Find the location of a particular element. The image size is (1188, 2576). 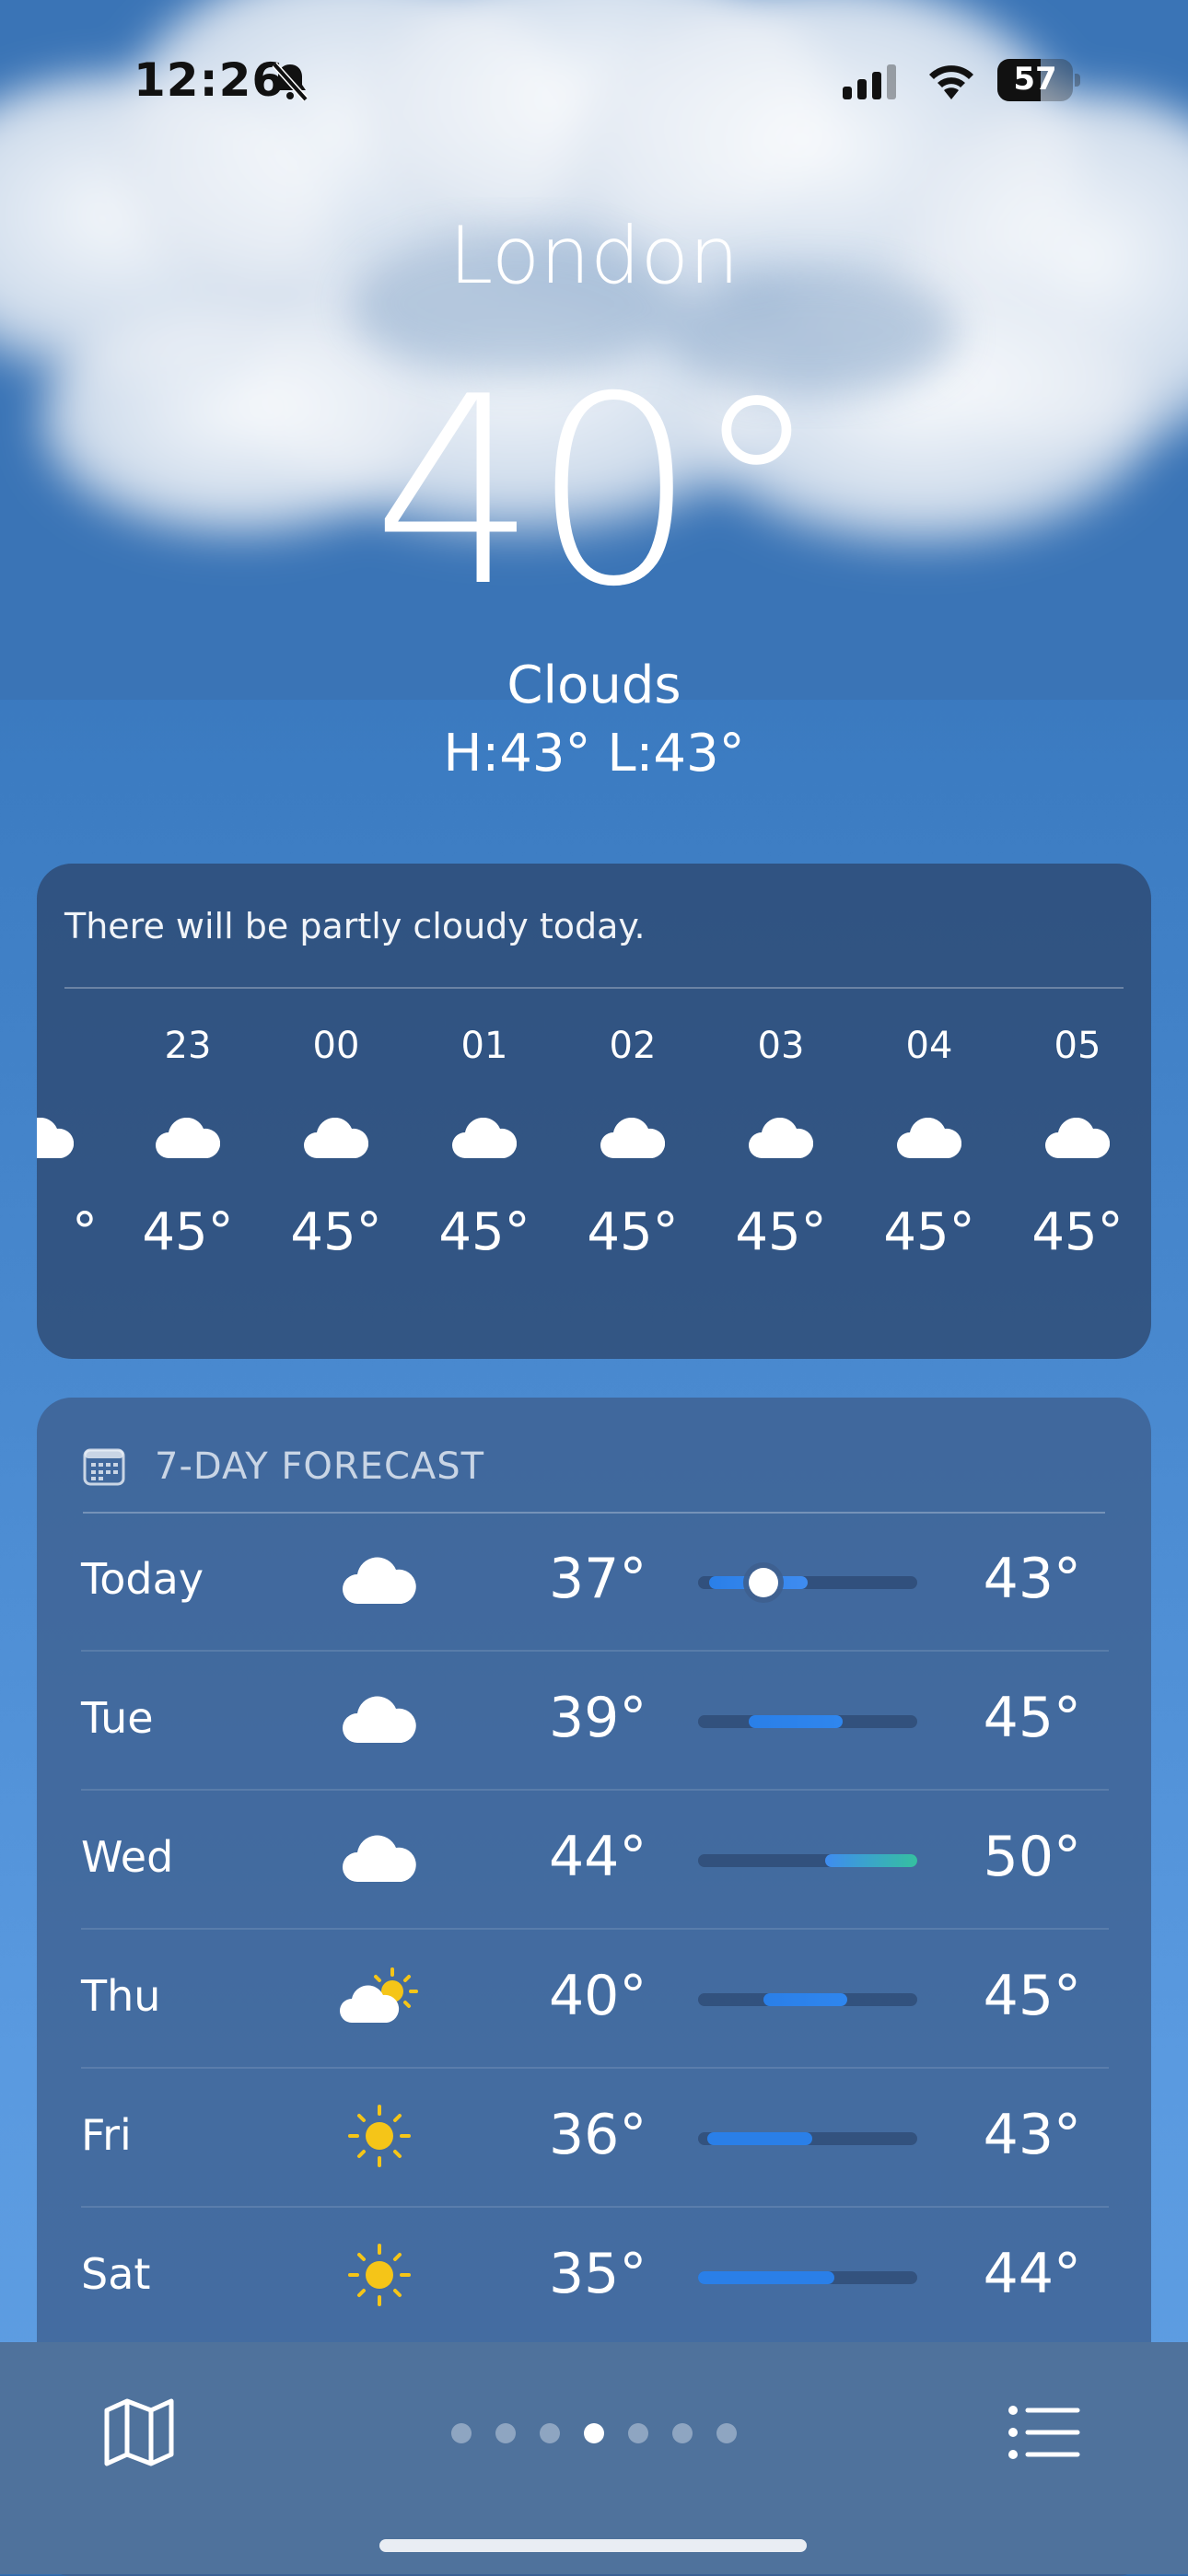

forecast-high: 44° is located at coordinates (1032, 2274).